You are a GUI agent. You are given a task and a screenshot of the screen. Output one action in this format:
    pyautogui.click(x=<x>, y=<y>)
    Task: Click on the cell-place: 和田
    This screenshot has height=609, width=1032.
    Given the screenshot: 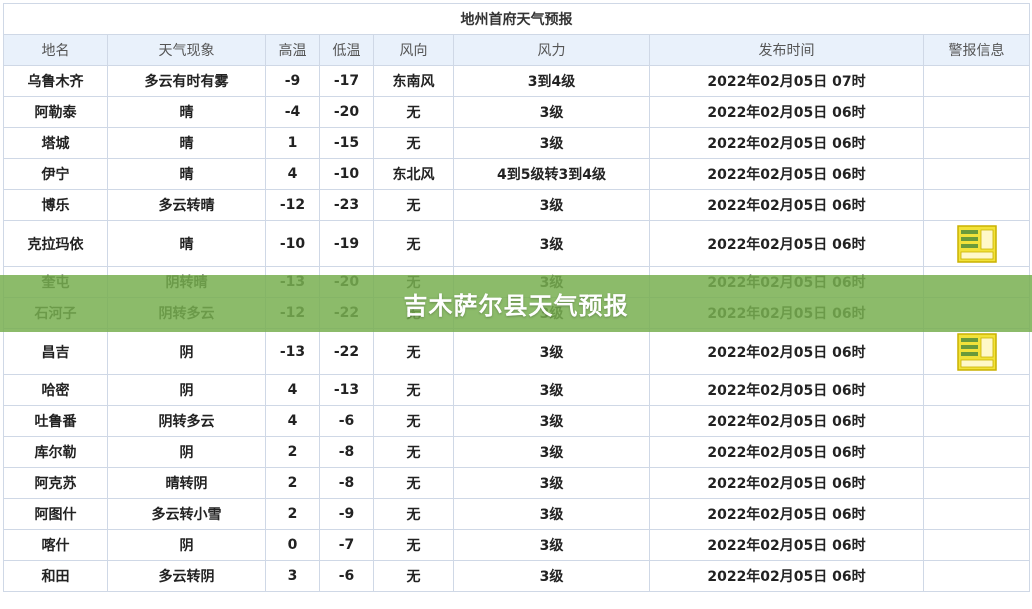 What is the action you would take?
    pyautogui.click(x=55, y=576)
    